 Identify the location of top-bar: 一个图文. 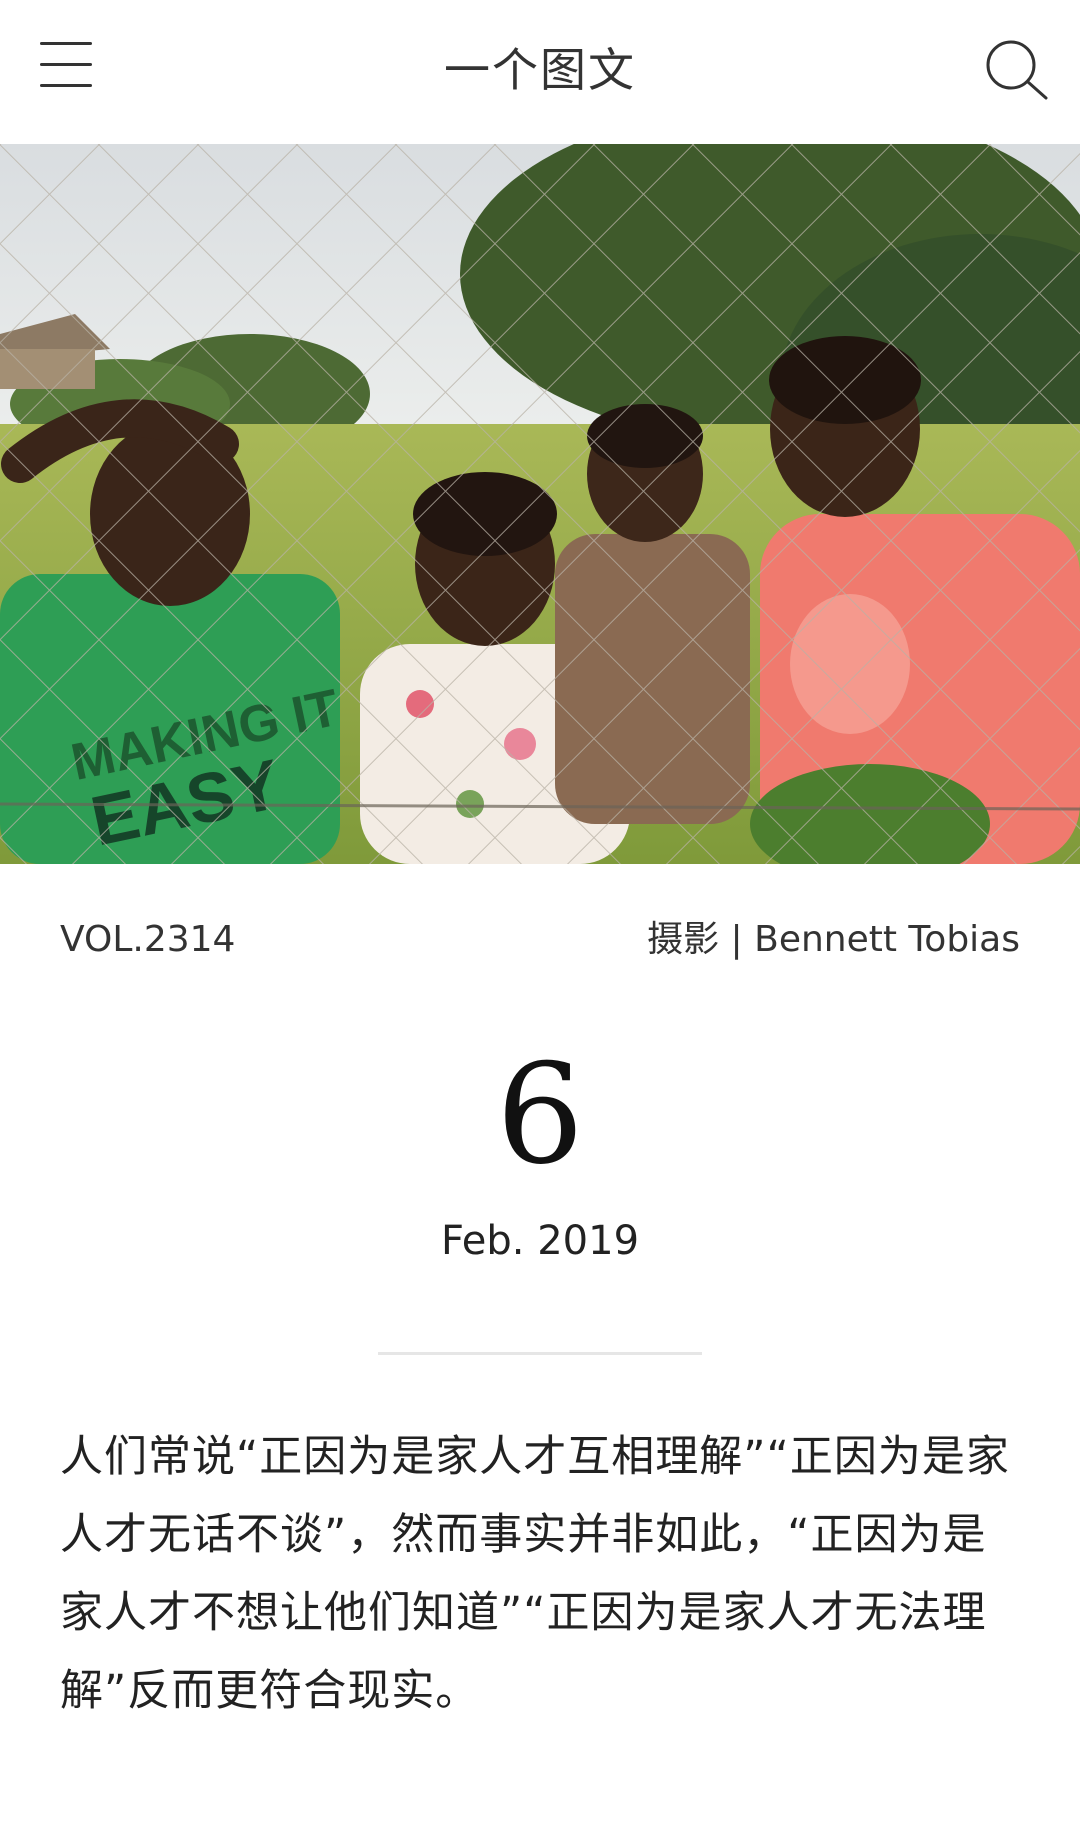
(540, 72).